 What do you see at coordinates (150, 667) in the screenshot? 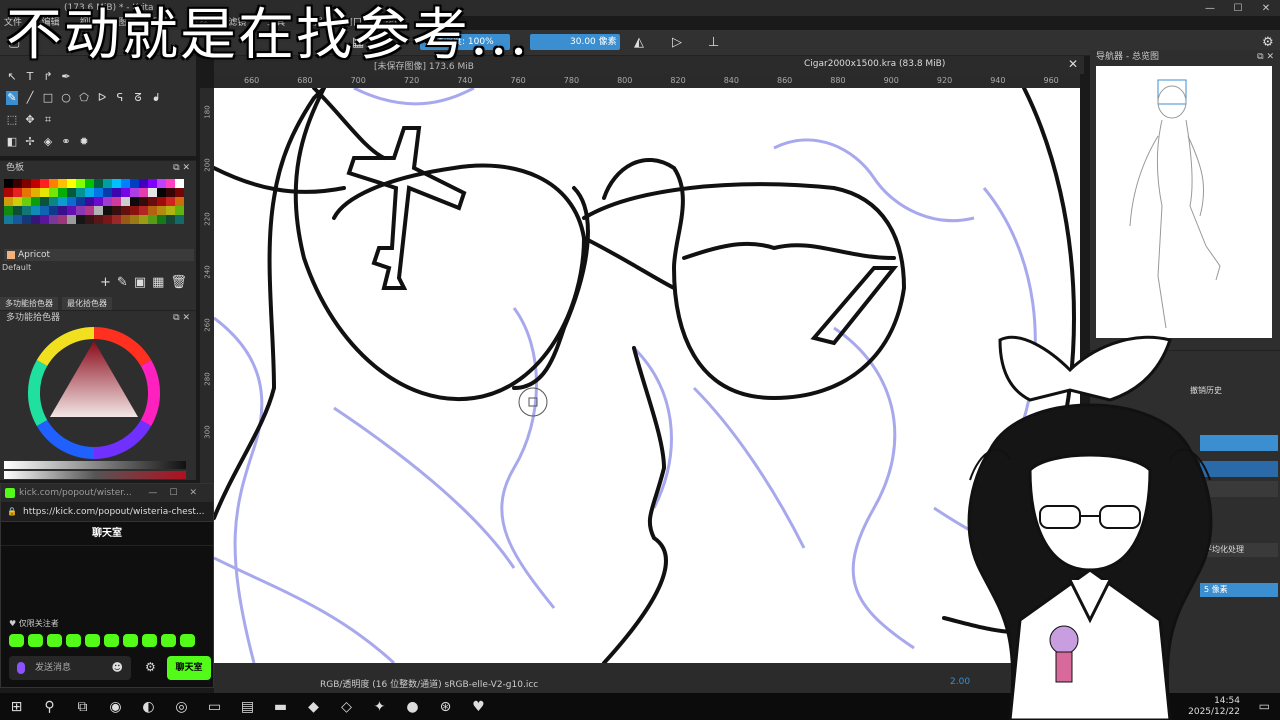
I see `chat-settings-icon: ⚙` at bounding box center [150, 667].